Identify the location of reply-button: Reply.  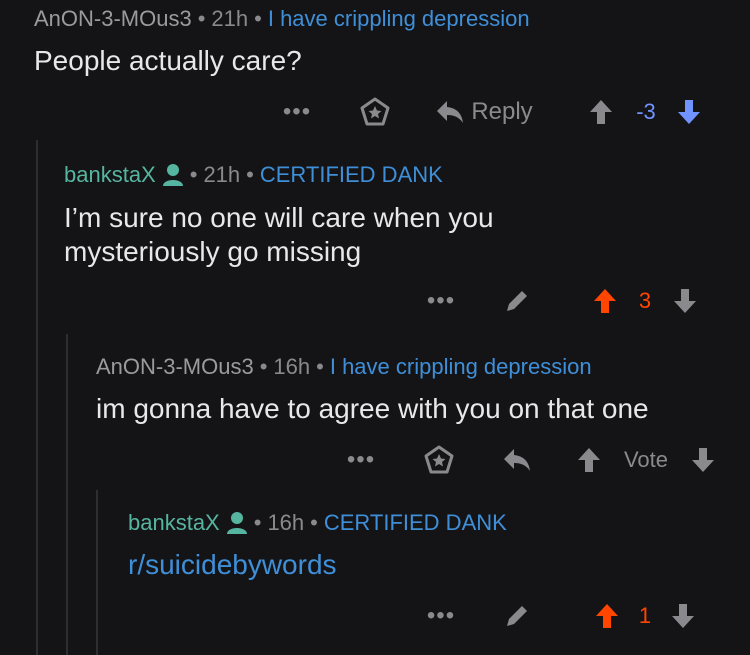
(484, 112).